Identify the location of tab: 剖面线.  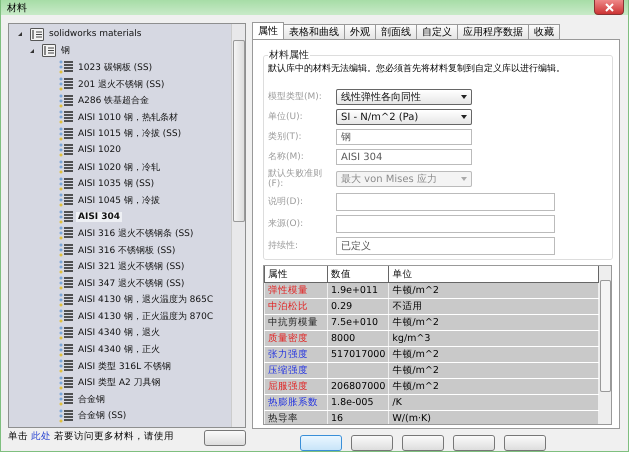
(396, 31).